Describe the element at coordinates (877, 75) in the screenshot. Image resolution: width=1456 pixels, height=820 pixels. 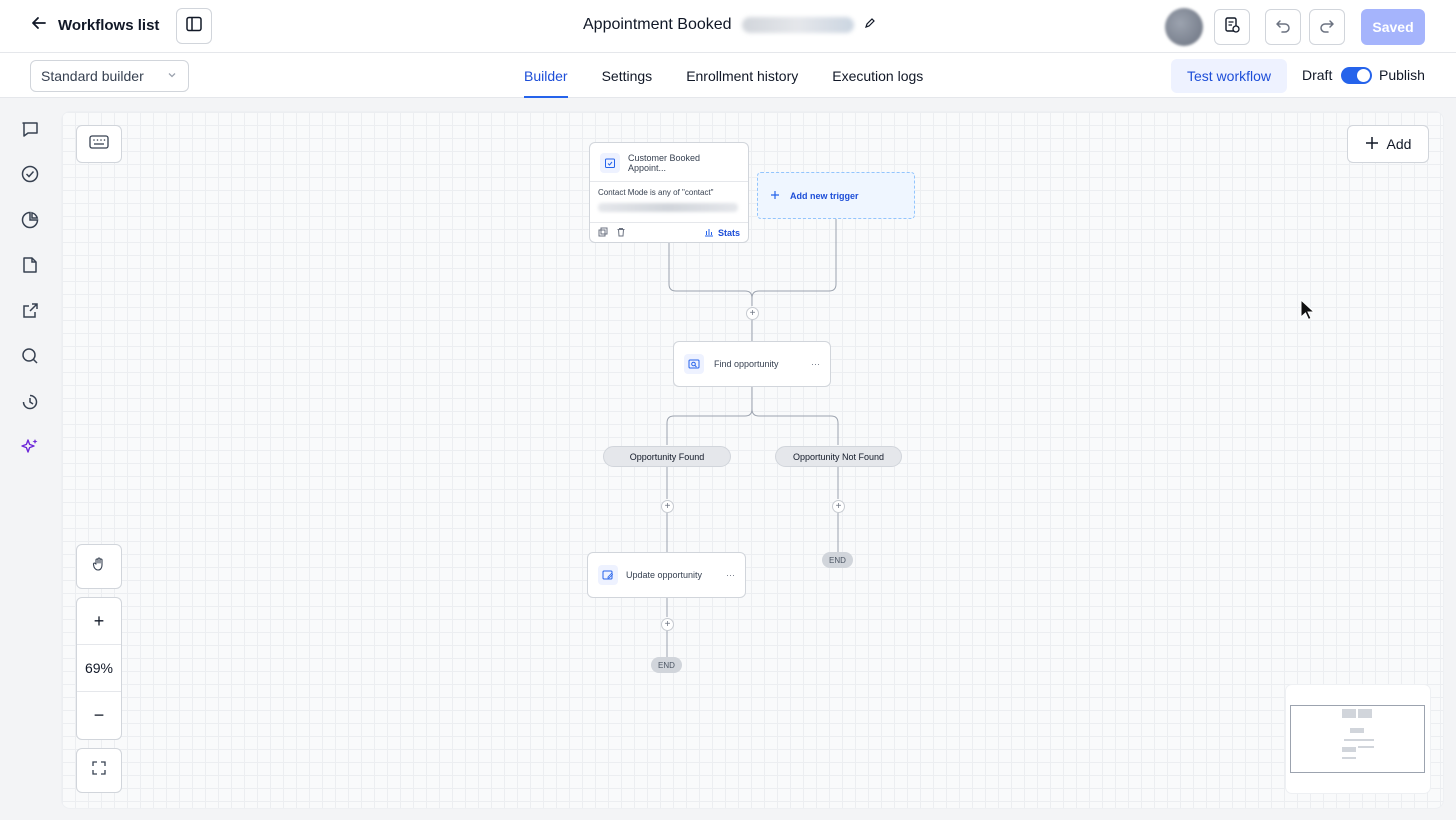
I see `tab-execution-logs: Execution logs` at that location.